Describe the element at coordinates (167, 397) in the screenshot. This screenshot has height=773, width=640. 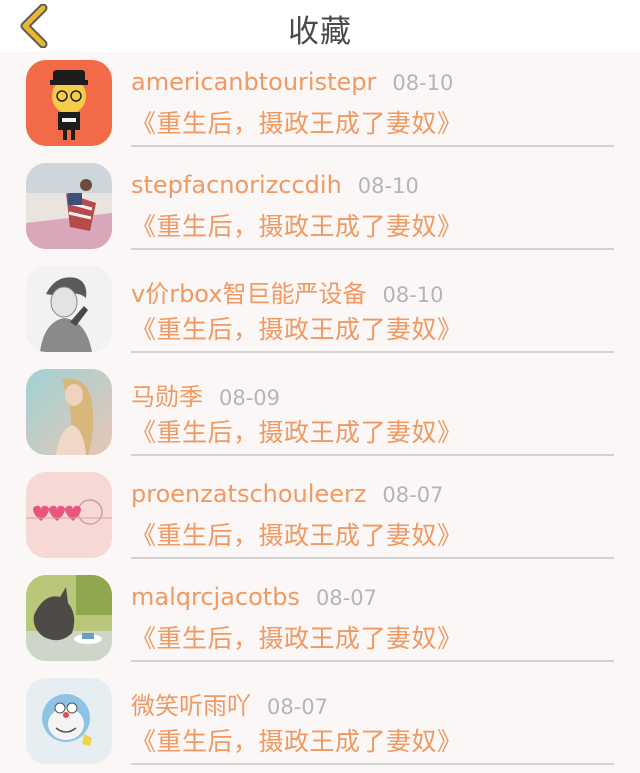
I see `user-name: 马勋季` at that location.